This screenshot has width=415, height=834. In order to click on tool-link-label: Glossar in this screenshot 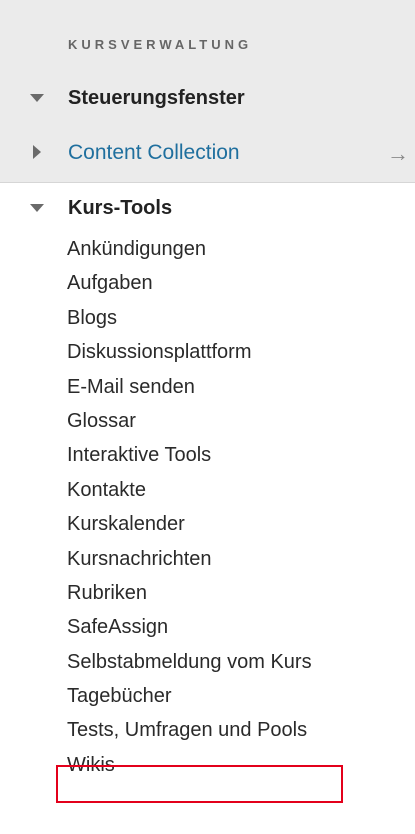, I will do `click(101, 421)`.